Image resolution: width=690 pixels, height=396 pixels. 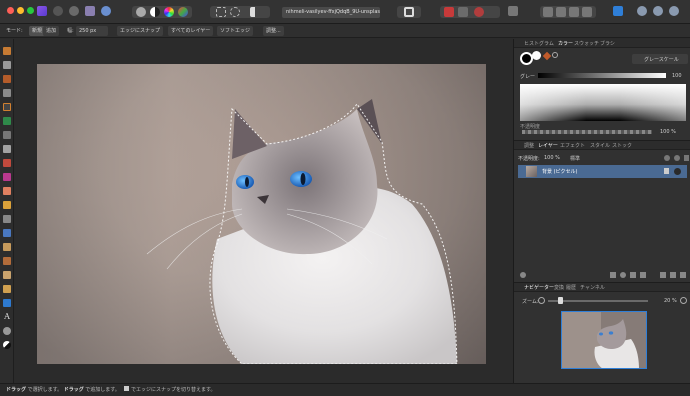 I want to click on tone-mapping-persona-icon, so click(x=90, y=11).